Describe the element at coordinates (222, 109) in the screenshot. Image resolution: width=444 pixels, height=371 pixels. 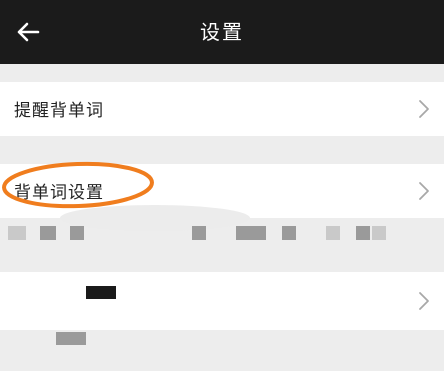
I see `settings-item-reminder: 提醒背单词` at that location.